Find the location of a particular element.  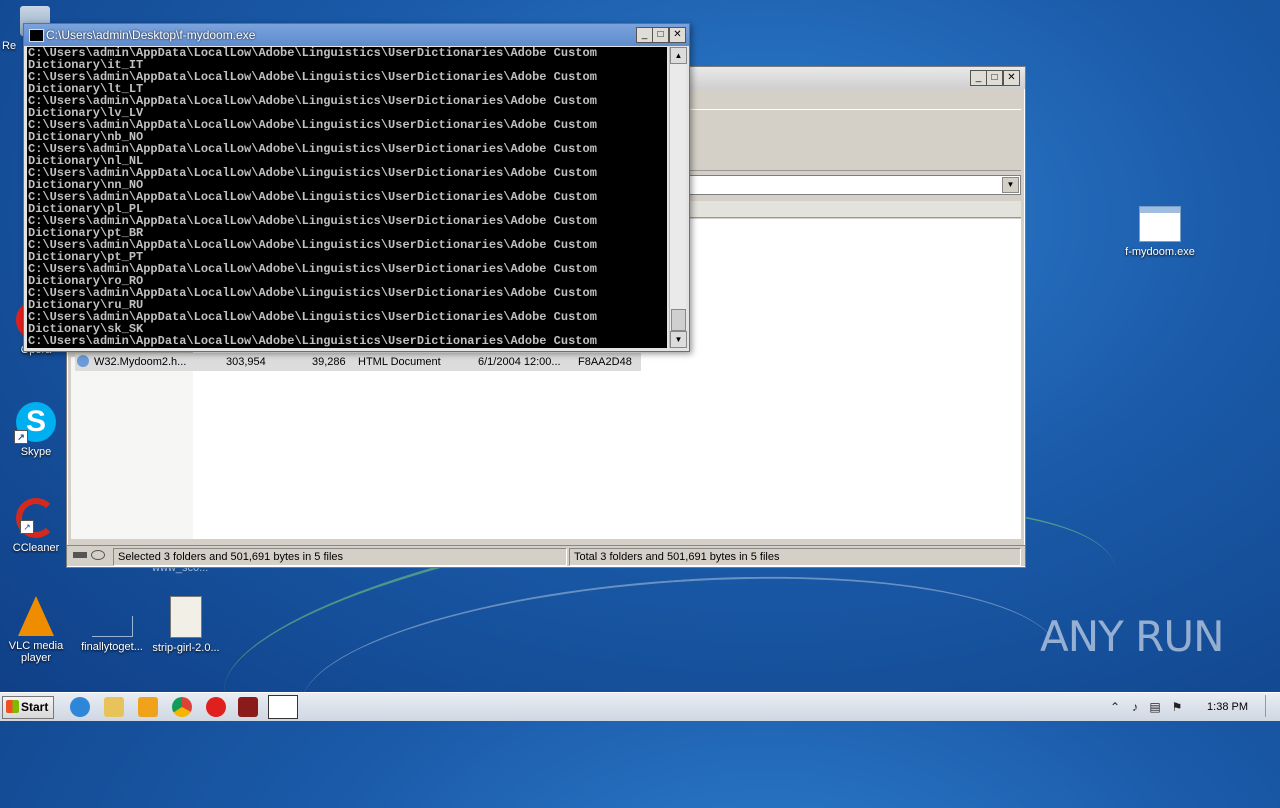

skype-icon: S ↗ is located at coordinates (35, 423).